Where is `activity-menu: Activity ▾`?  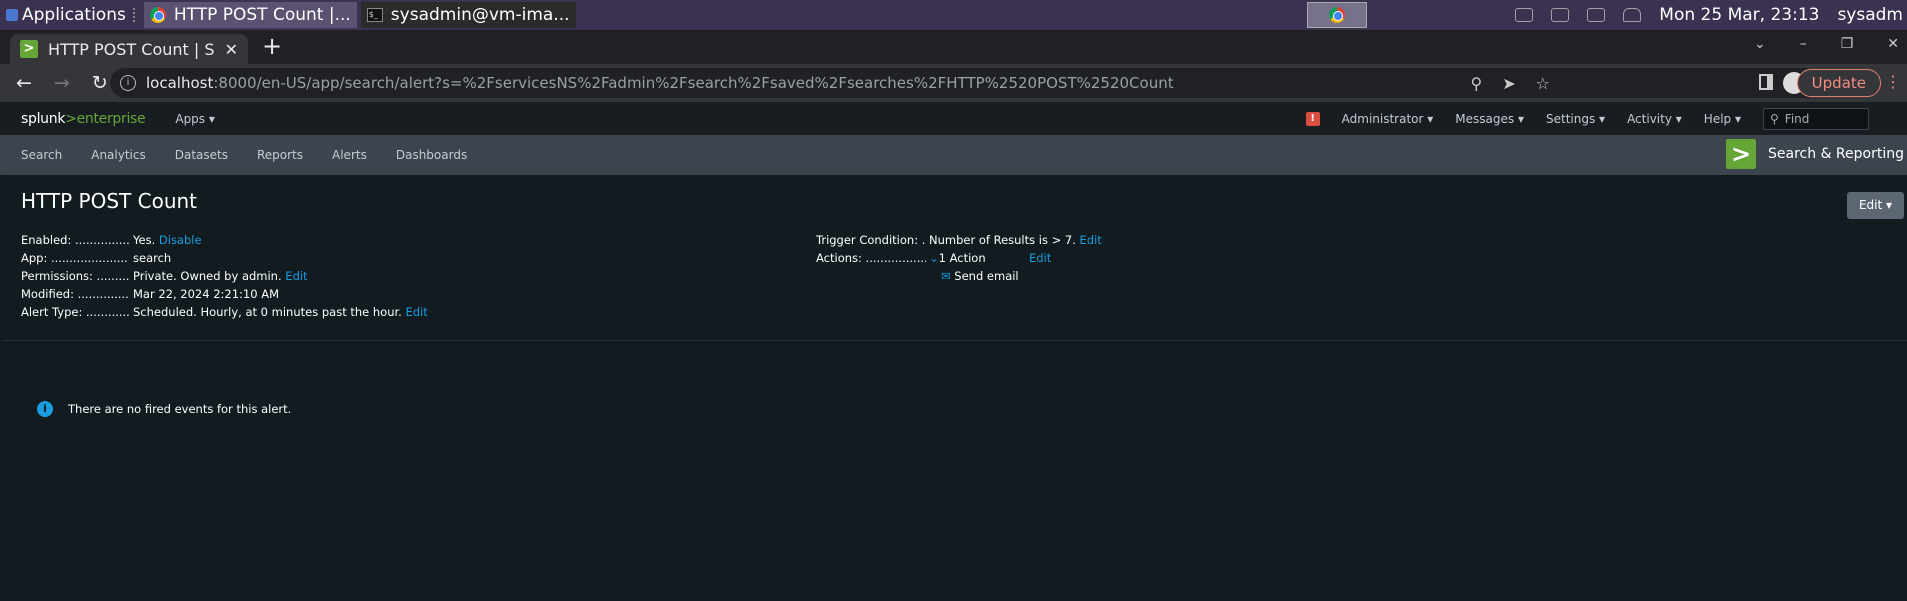 activity-menu: Activity ▾ is located at coordinates (1654, 119).